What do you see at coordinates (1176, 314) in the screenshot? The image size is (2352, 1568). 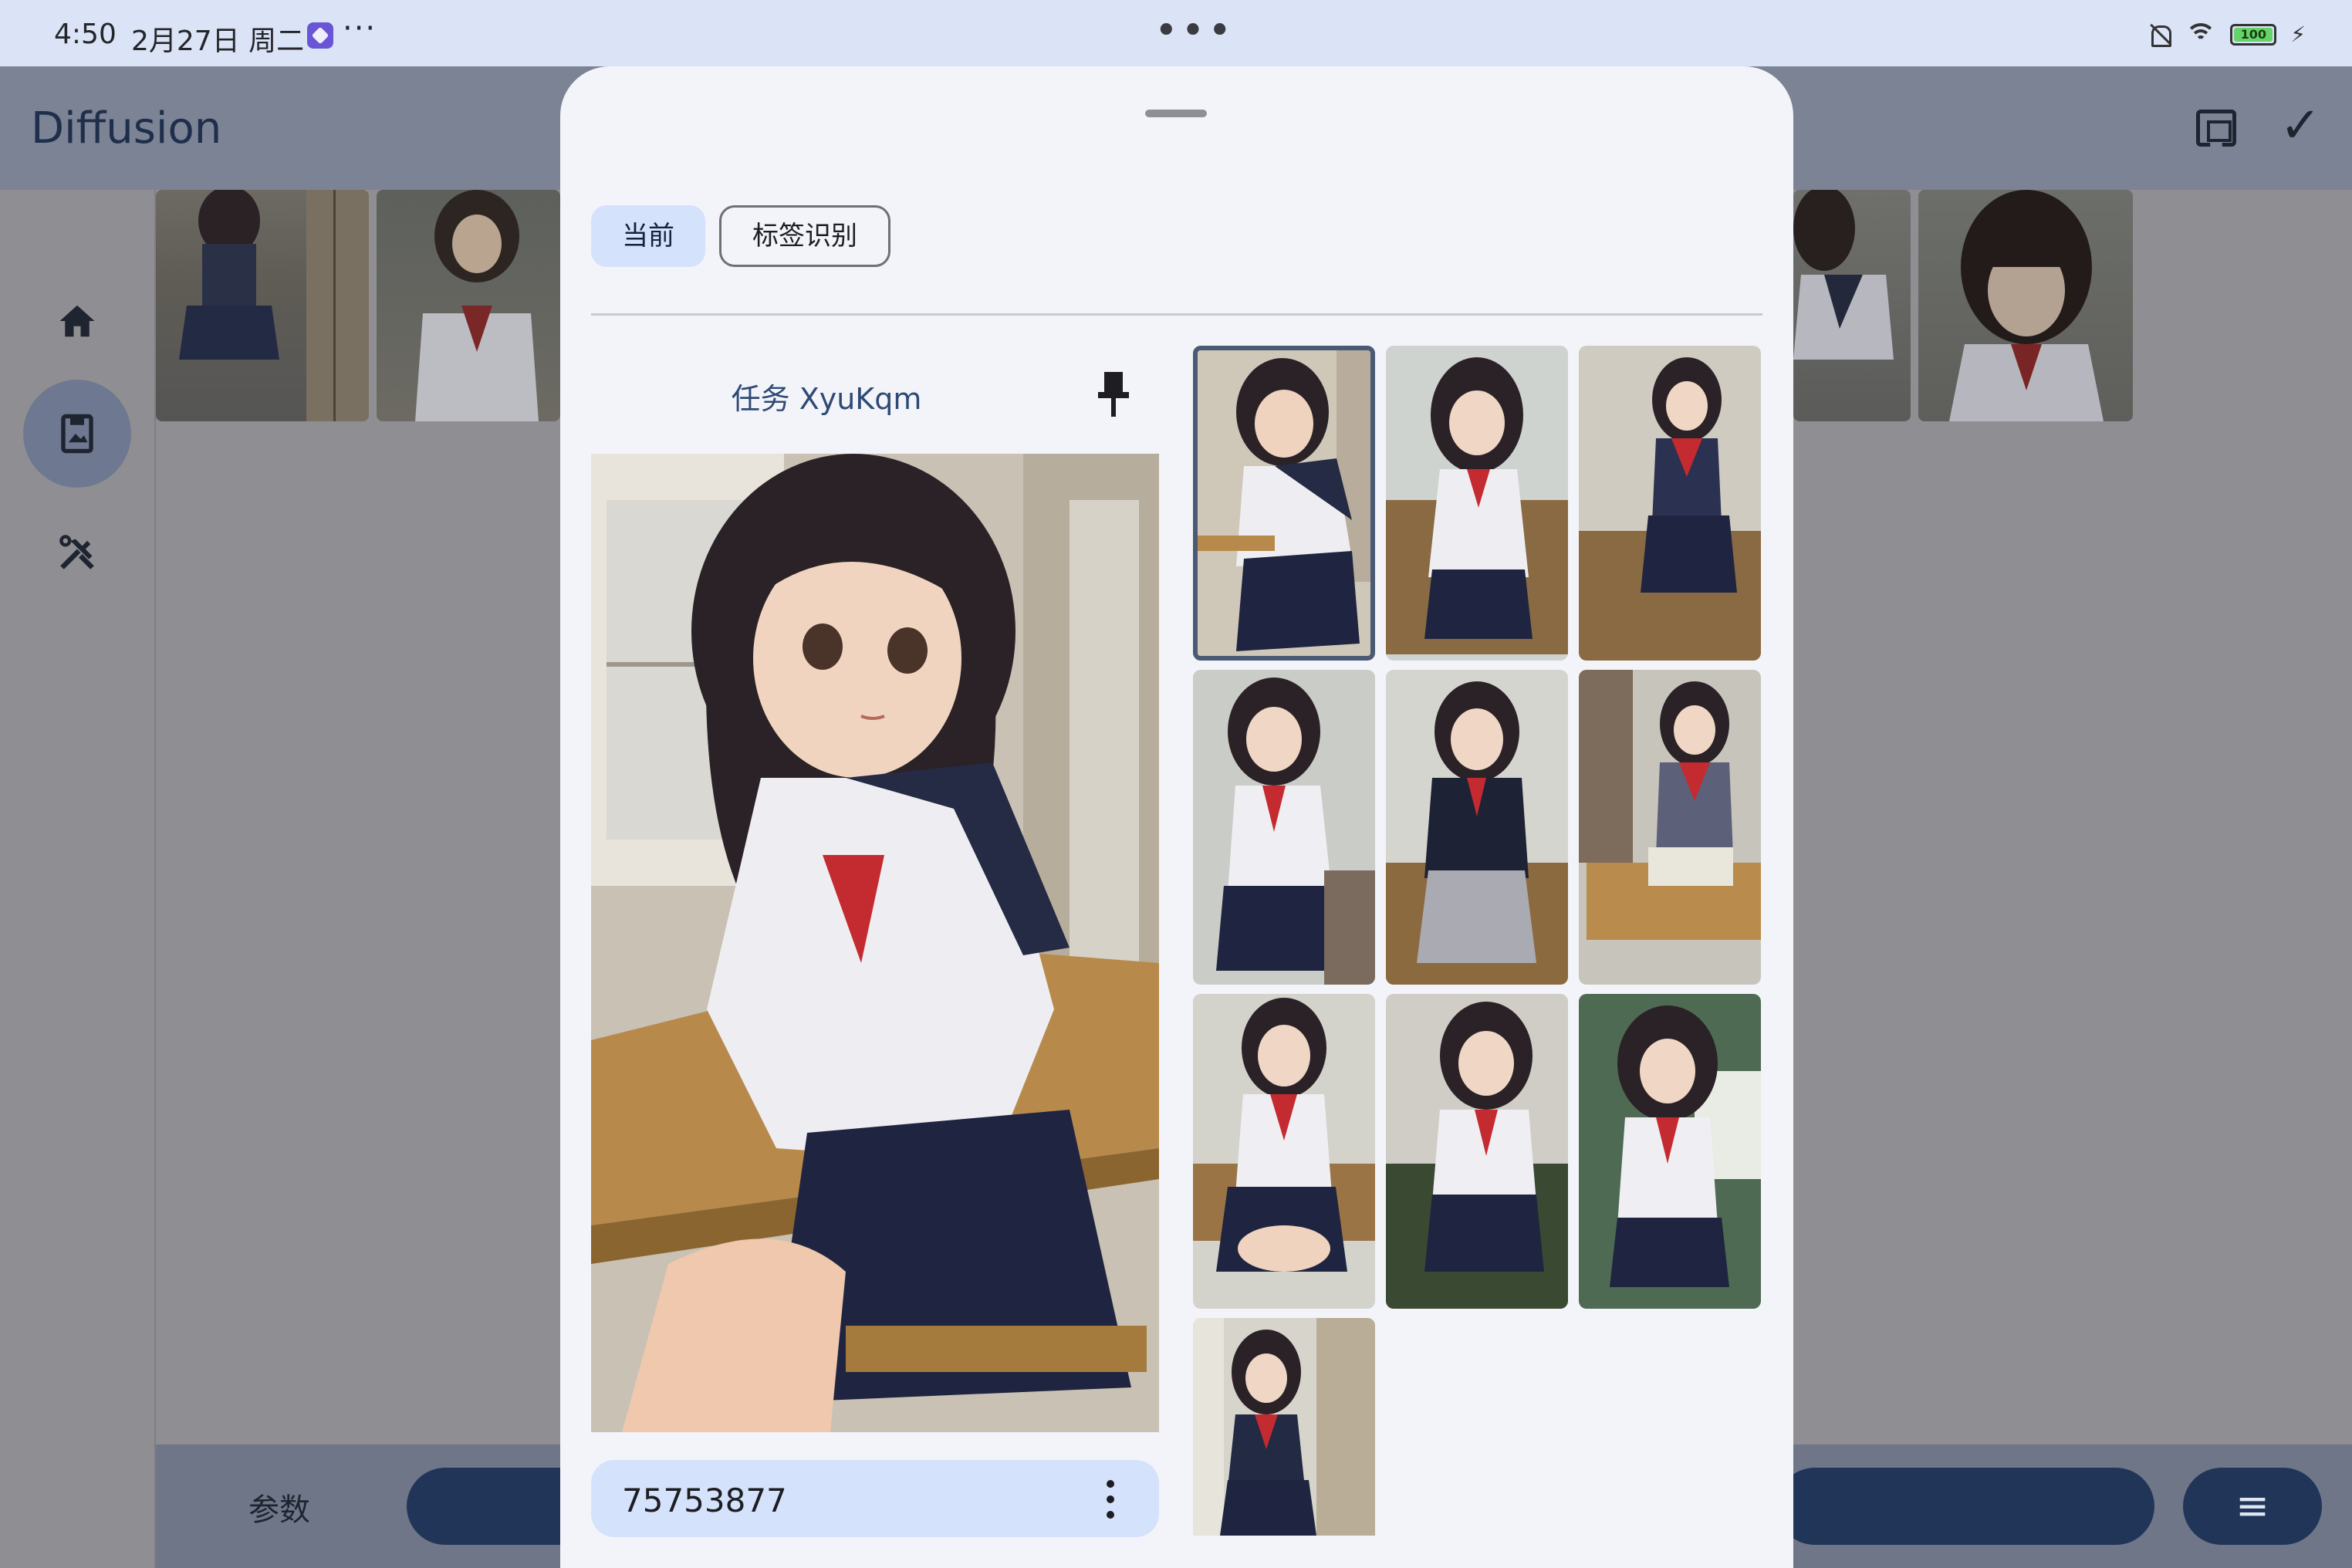 I see `divider` at bounding box center [1176, 314].